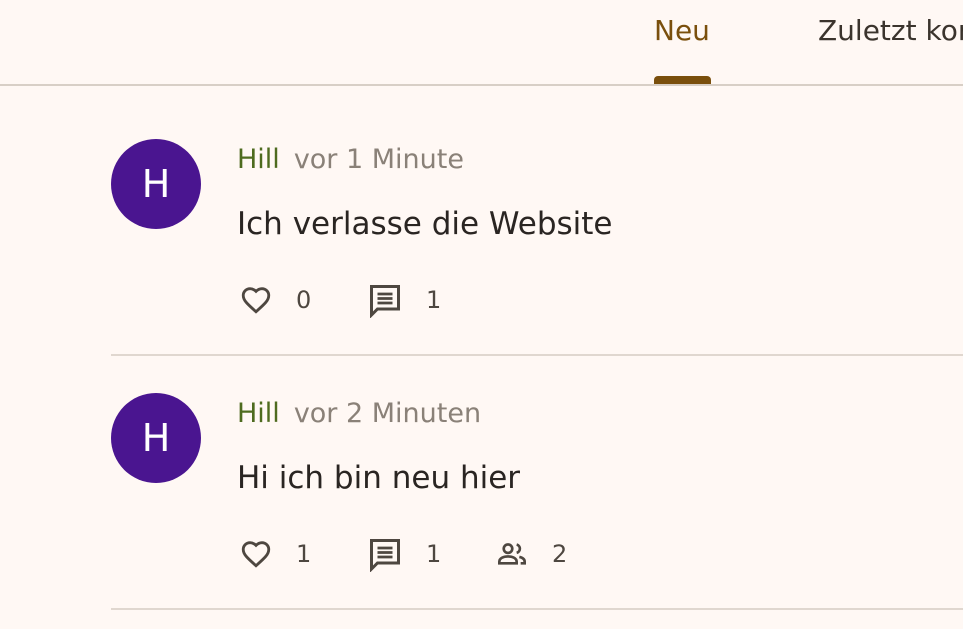  Describe the element at coordinates (274, 300) in the screenshot. I see `like-button: 0` at that location.